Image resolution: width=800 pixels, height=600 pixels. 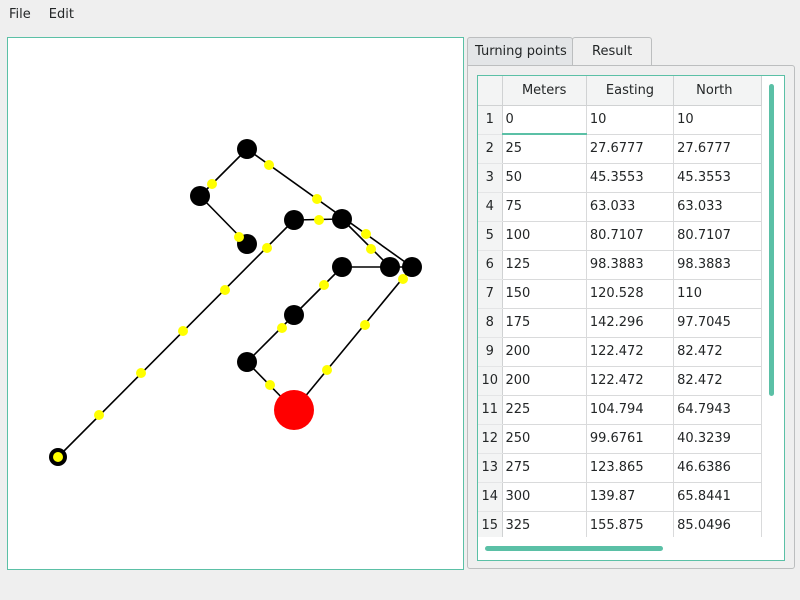 What do you see at coordinates (400, 15) in the screenshot?
I see `menu-bar: File Edit` at bounding box center [400, 15].